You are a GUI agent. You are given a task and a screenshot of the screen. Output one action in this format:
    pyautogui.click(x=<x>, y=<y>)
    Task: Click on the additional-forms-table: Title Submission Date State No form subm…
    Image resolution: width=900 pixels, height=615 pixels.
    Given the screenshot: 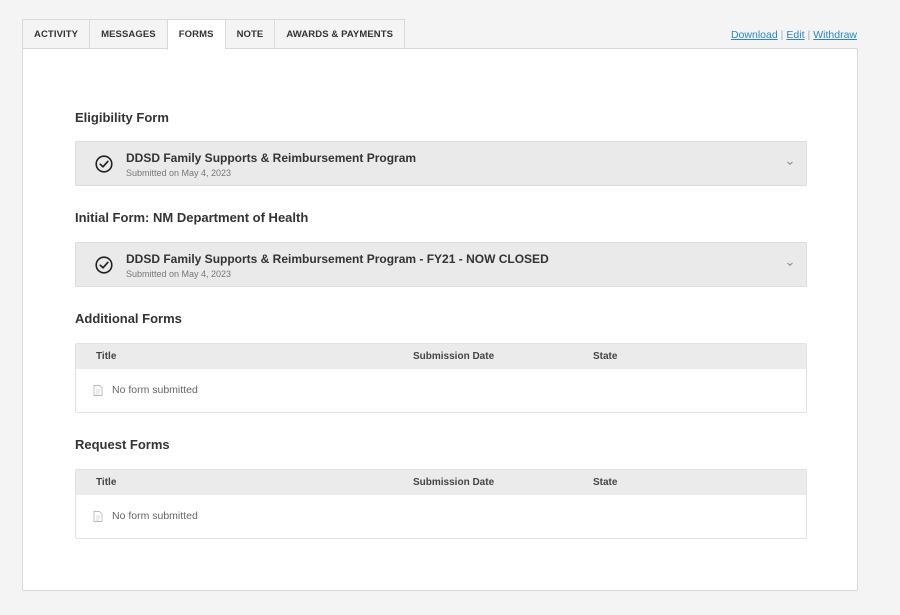 What is the action you would take?
    pyautogui.click(x=441, y=378)
    